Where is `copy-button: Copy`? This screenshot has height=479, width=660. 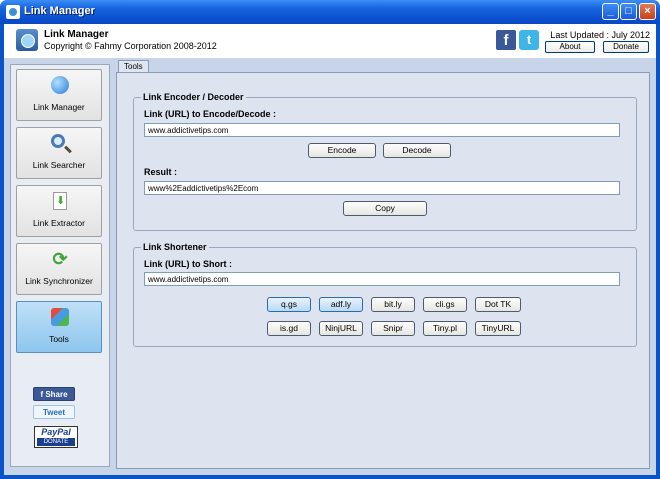 copy-button: Copy is located at coordinates (385, 208).